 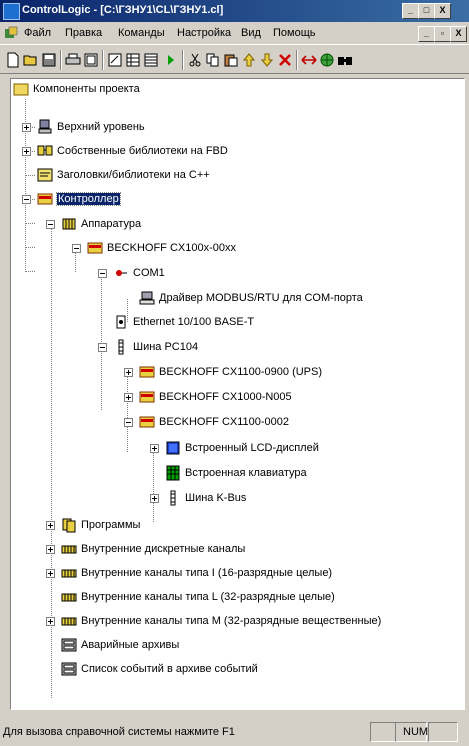 What do you see at coordinates (121, 347) in the screenshot?
I see `bus-icon` at bounding box center [121, 347].